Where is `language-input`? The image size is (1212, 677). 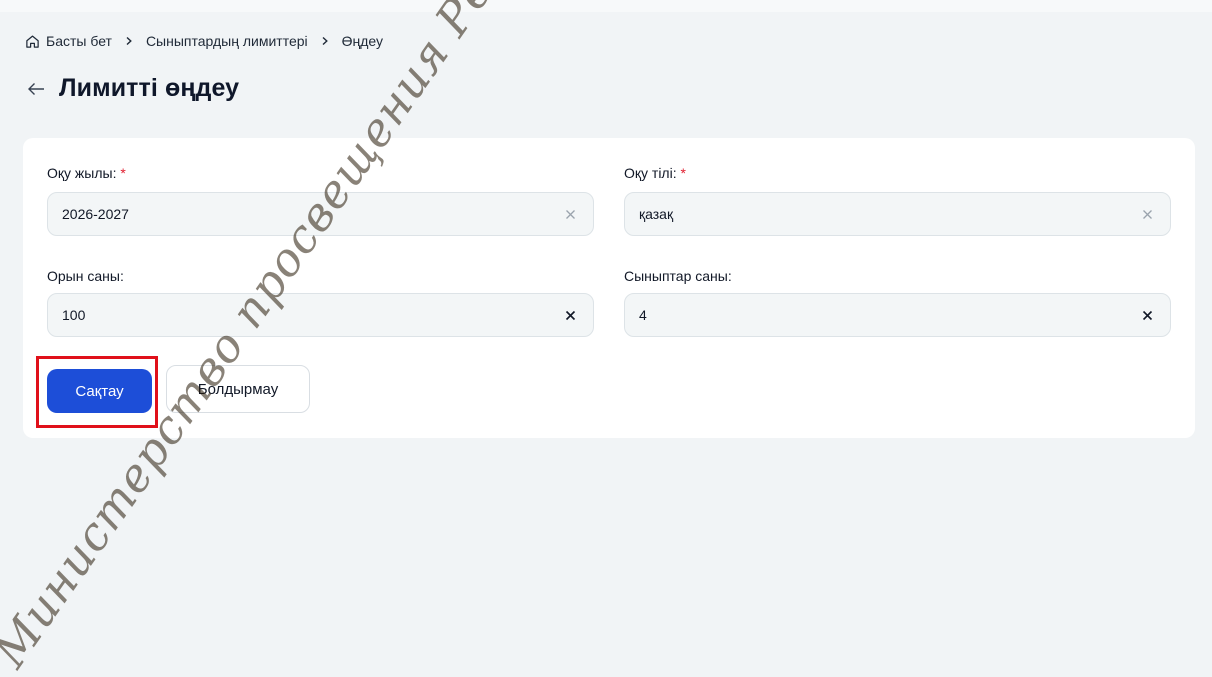 language-input is located at coordinates (886, 214).